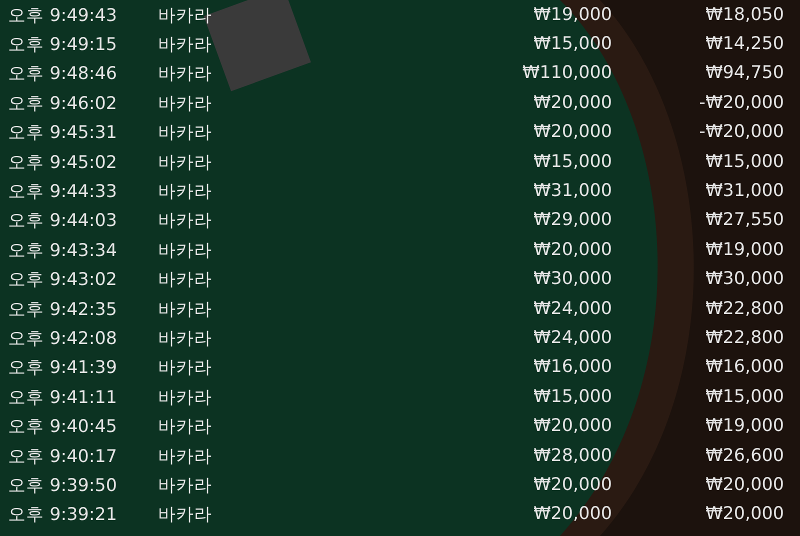 The width and height of the screenshot is (800, 536). Describe the element at coordinates (63, 309) in the screenshot. I see `time-text: 오후 9:42:35` at that location.